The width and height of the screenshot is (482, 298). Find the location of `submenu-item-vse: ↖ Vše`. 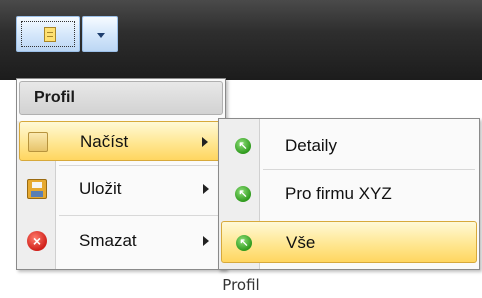

submenu-item-vse: ↖ Vše is located at coordinates (349, 242).